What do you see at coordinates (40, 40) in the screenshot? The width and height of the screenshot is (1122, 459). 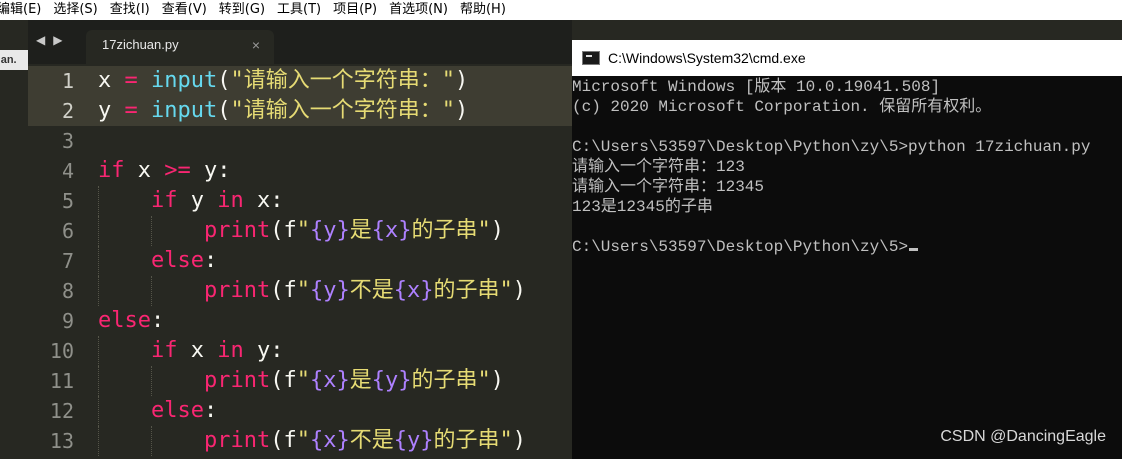 I see `back-arrow-icon: ◀` at bounding box center [40, 40].